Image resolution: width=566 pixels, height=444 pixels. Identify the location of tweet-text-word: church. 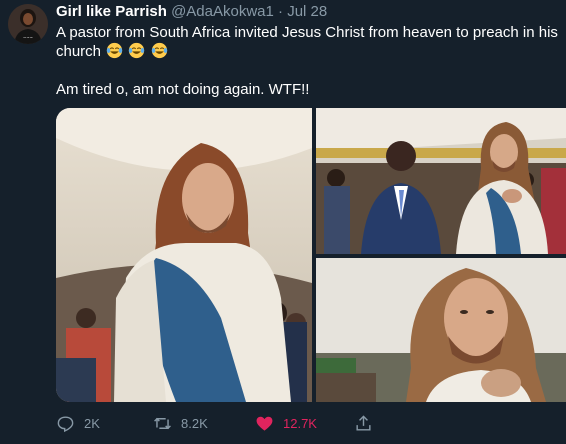
(79, 51).